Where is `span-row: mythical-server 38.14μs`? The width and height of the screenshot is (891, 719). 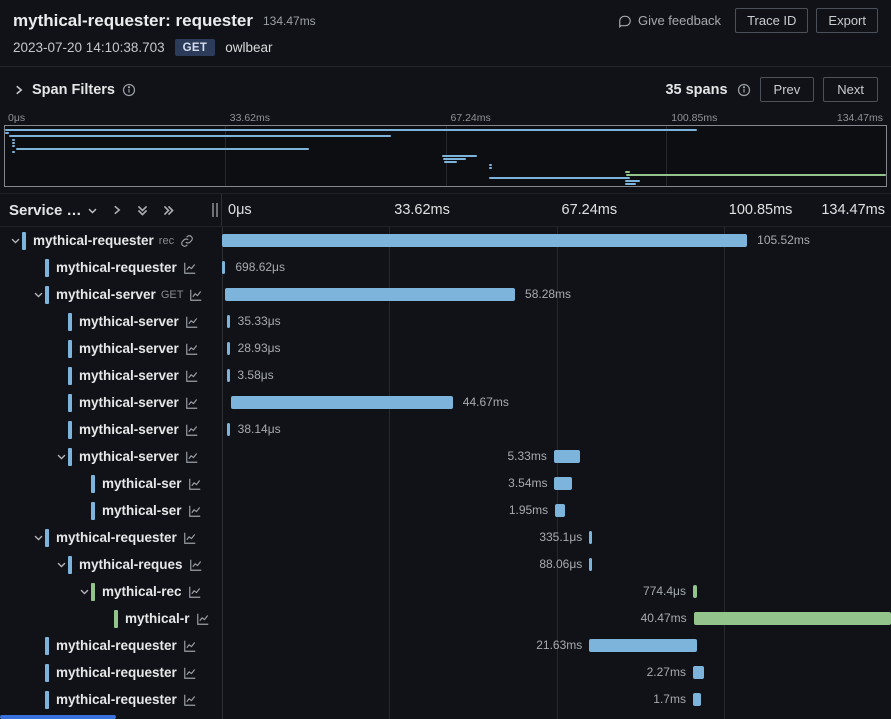
span-row: mythical-server 38.14μs is located at coordinates (445, 429).